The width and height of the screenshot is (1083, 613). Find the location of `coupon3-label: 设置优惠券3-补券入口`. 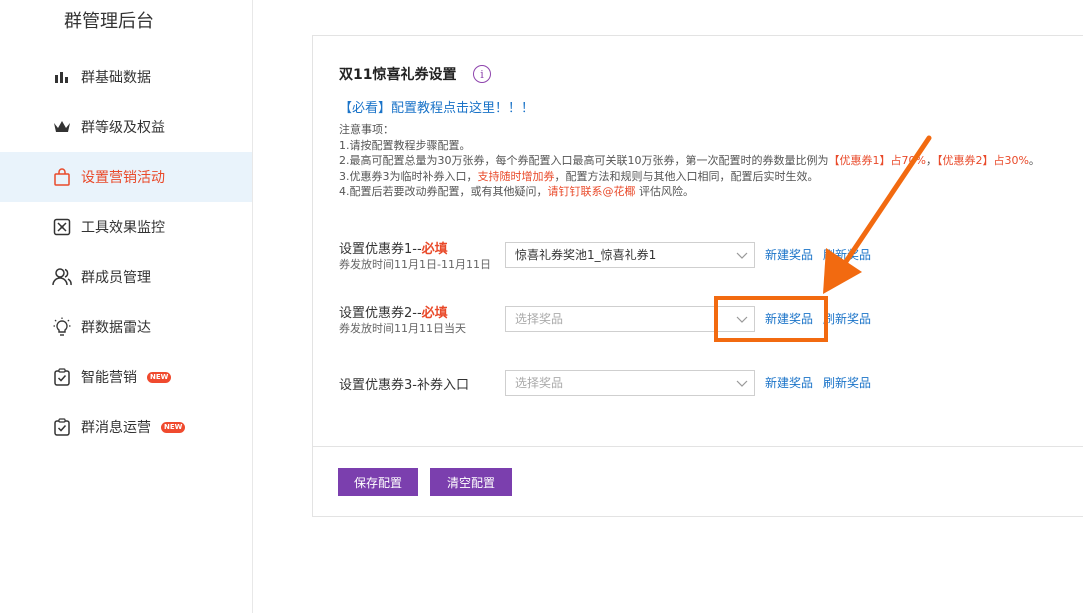

coupon3-label: 设置优惠券3-补券入口 is located at coordinates (404, 385).